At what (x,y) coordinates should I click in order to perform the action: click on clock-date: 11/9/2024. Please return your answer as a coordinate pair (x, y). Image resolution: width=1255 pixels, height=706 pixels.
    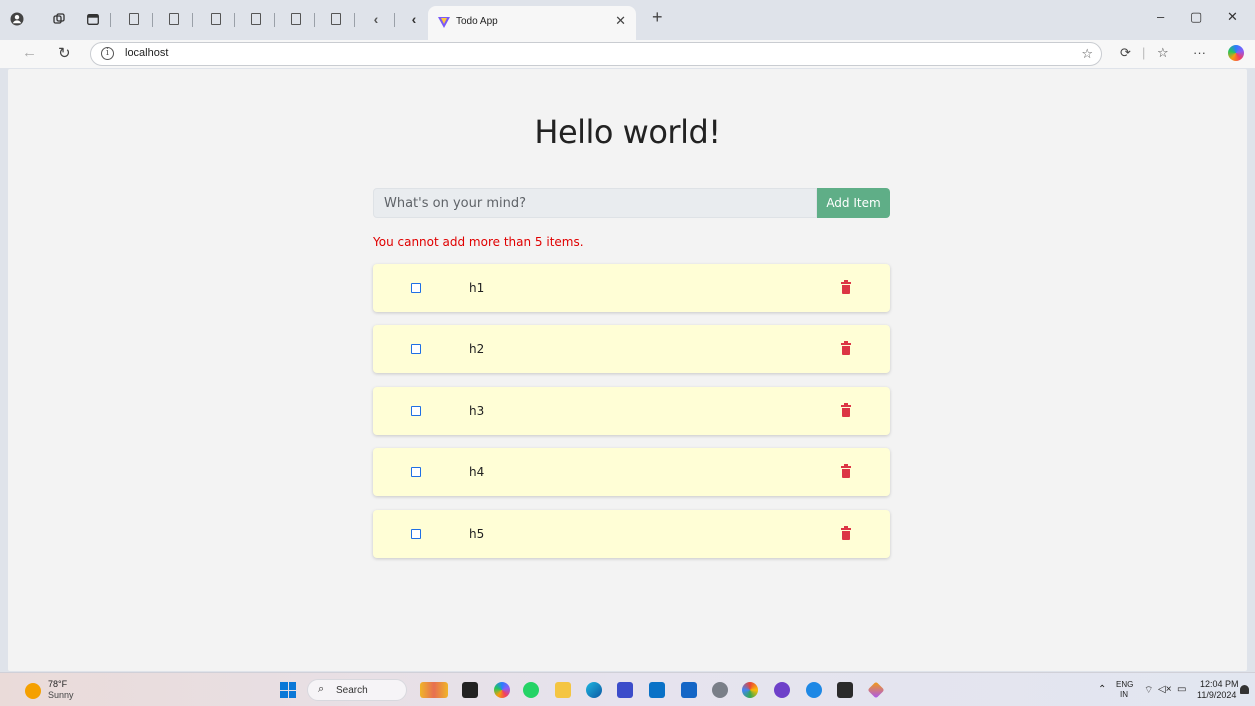
    Looking at the image, I should click on (1216, 695).